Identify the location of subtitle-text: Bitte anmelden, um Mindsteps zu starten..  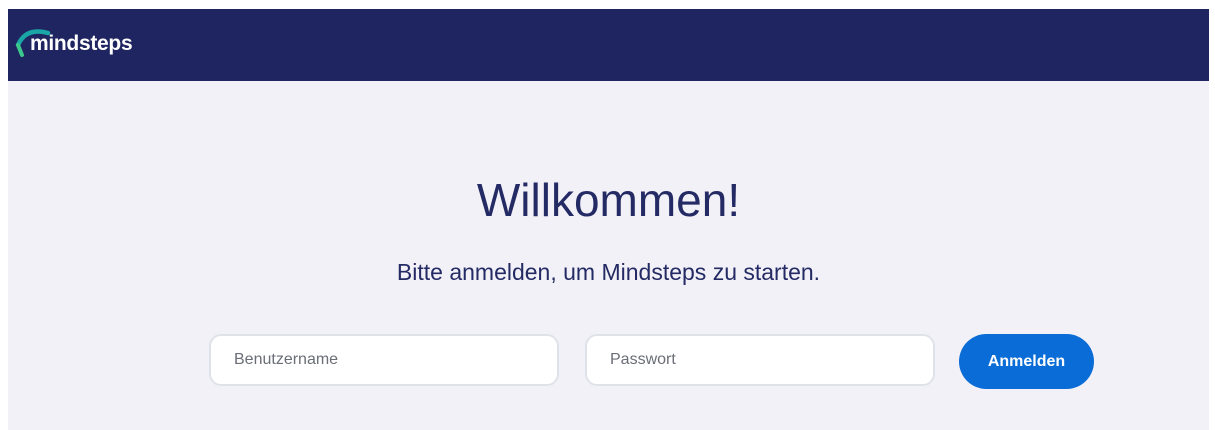
(608, 272).